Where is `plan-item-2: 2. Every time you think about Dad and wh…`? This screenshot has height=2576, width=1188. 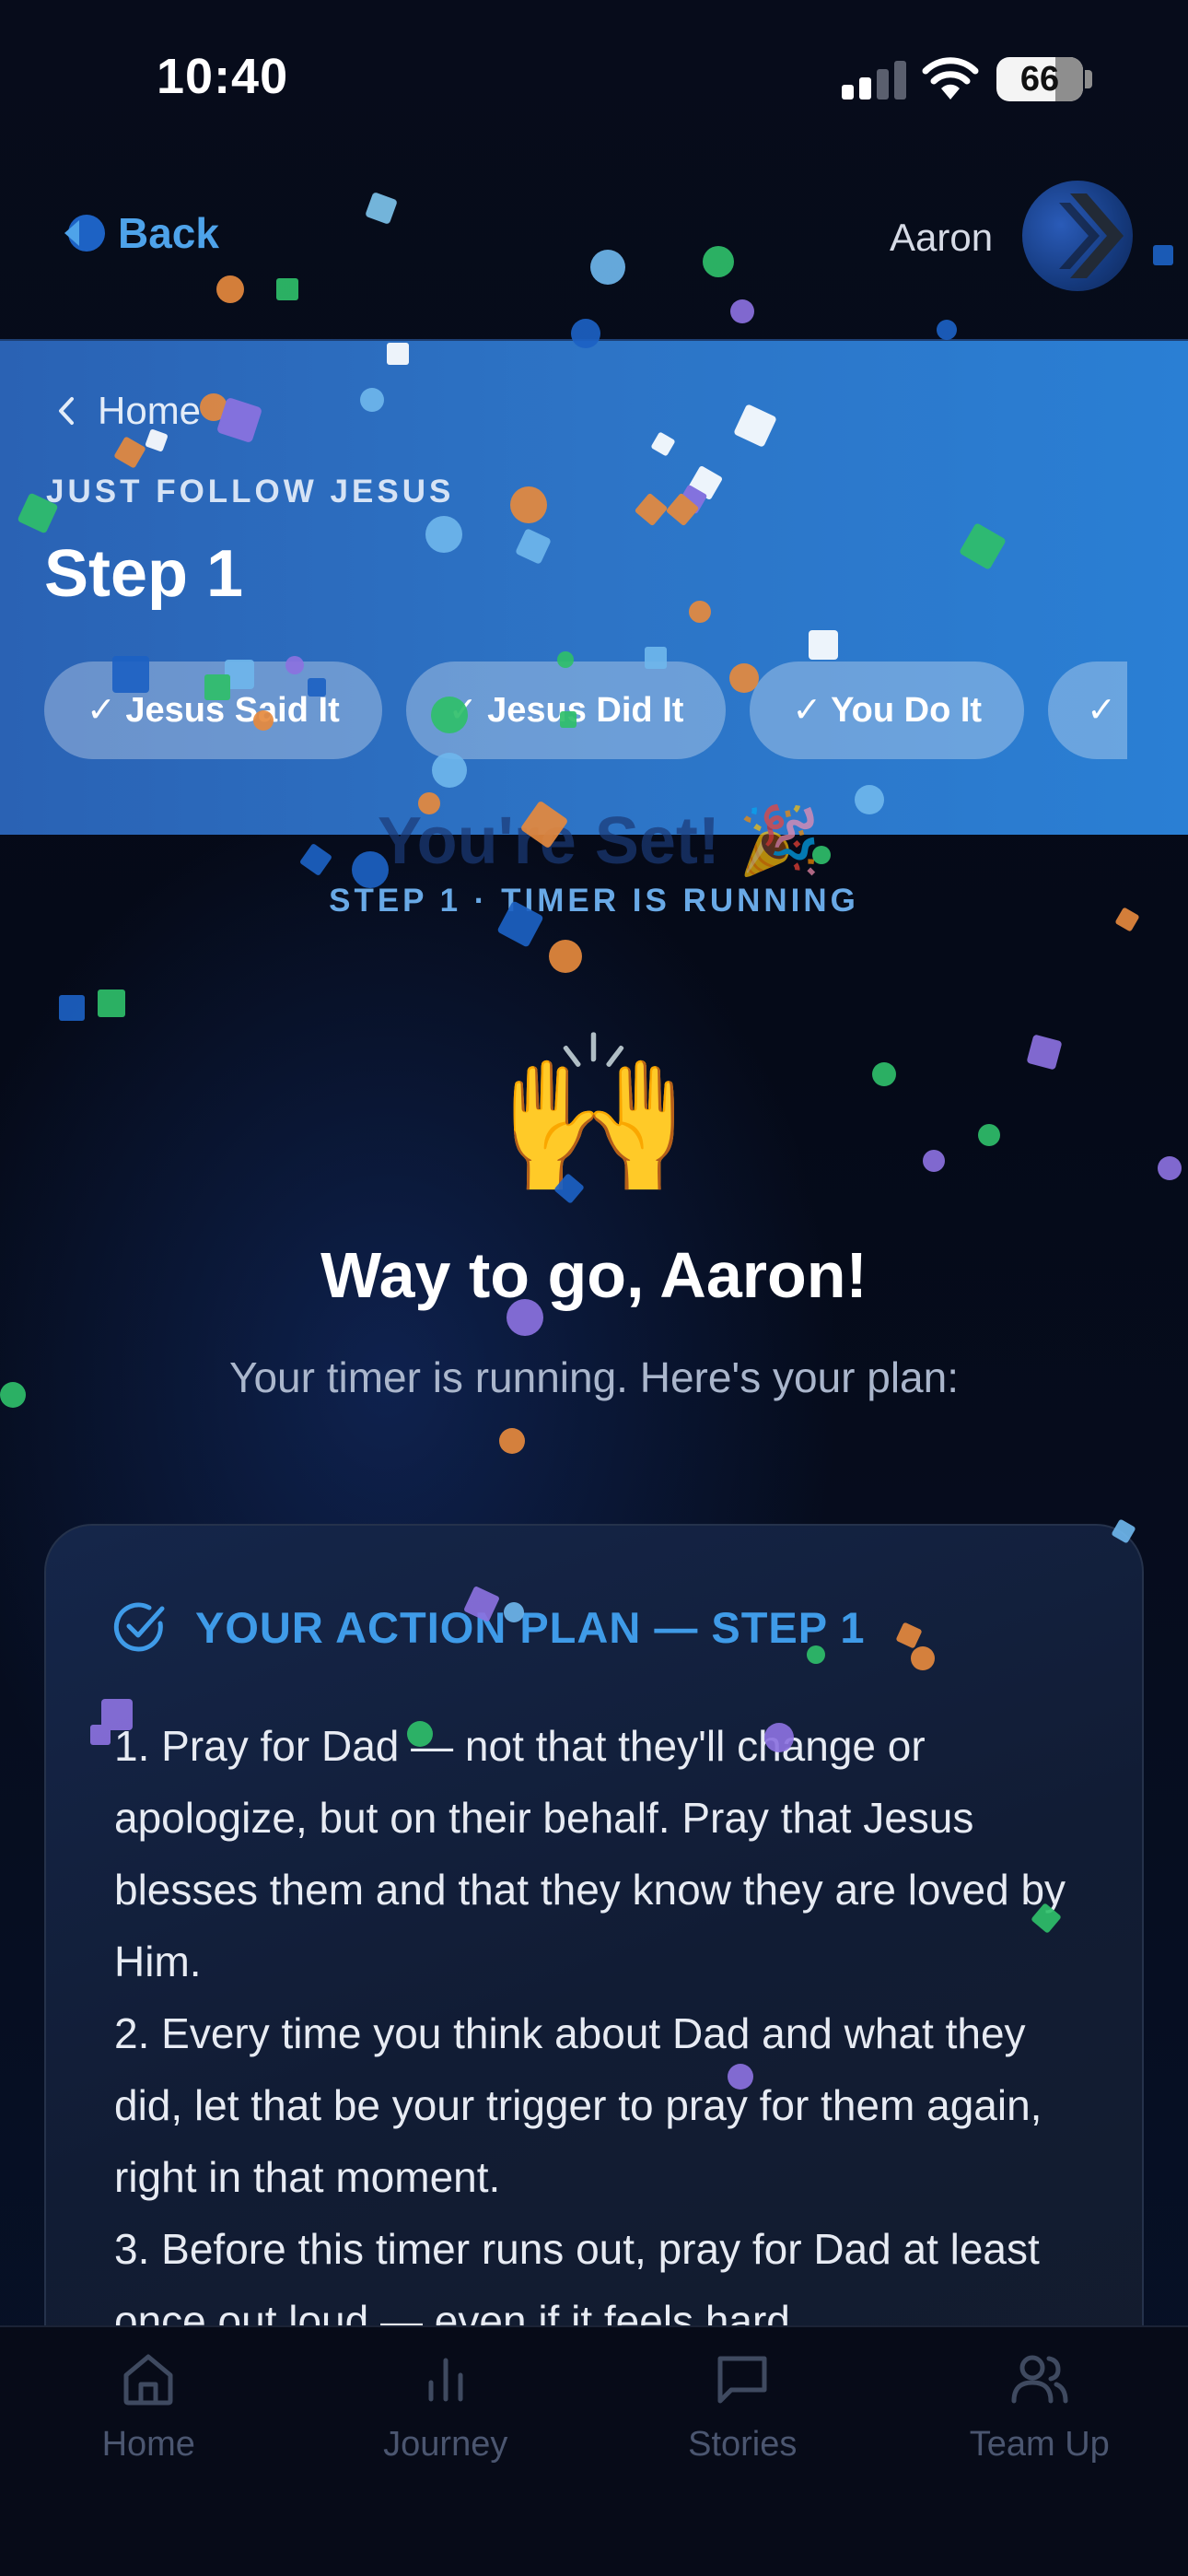
plan-item-2: 2. Every time you think about Dad and wh… is located at coordinates (578, 2105).